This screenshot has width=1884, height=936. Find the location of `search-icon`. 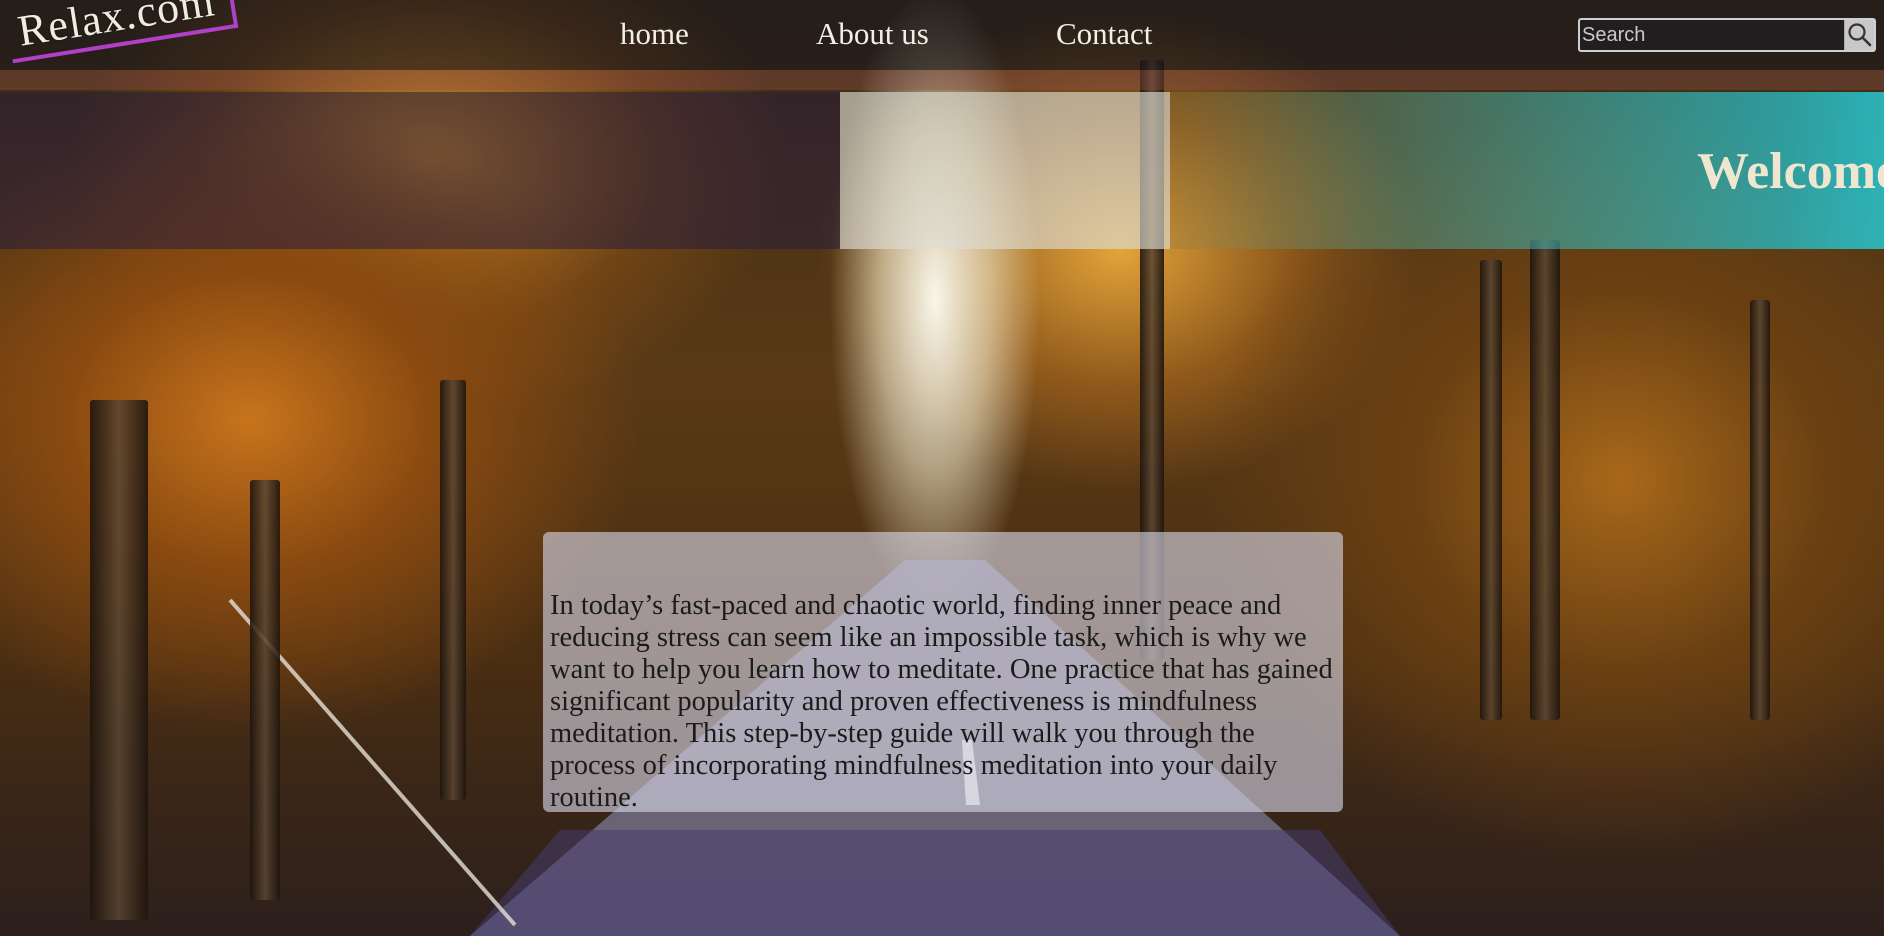

search-icon is located at coordinates (1860, 35).